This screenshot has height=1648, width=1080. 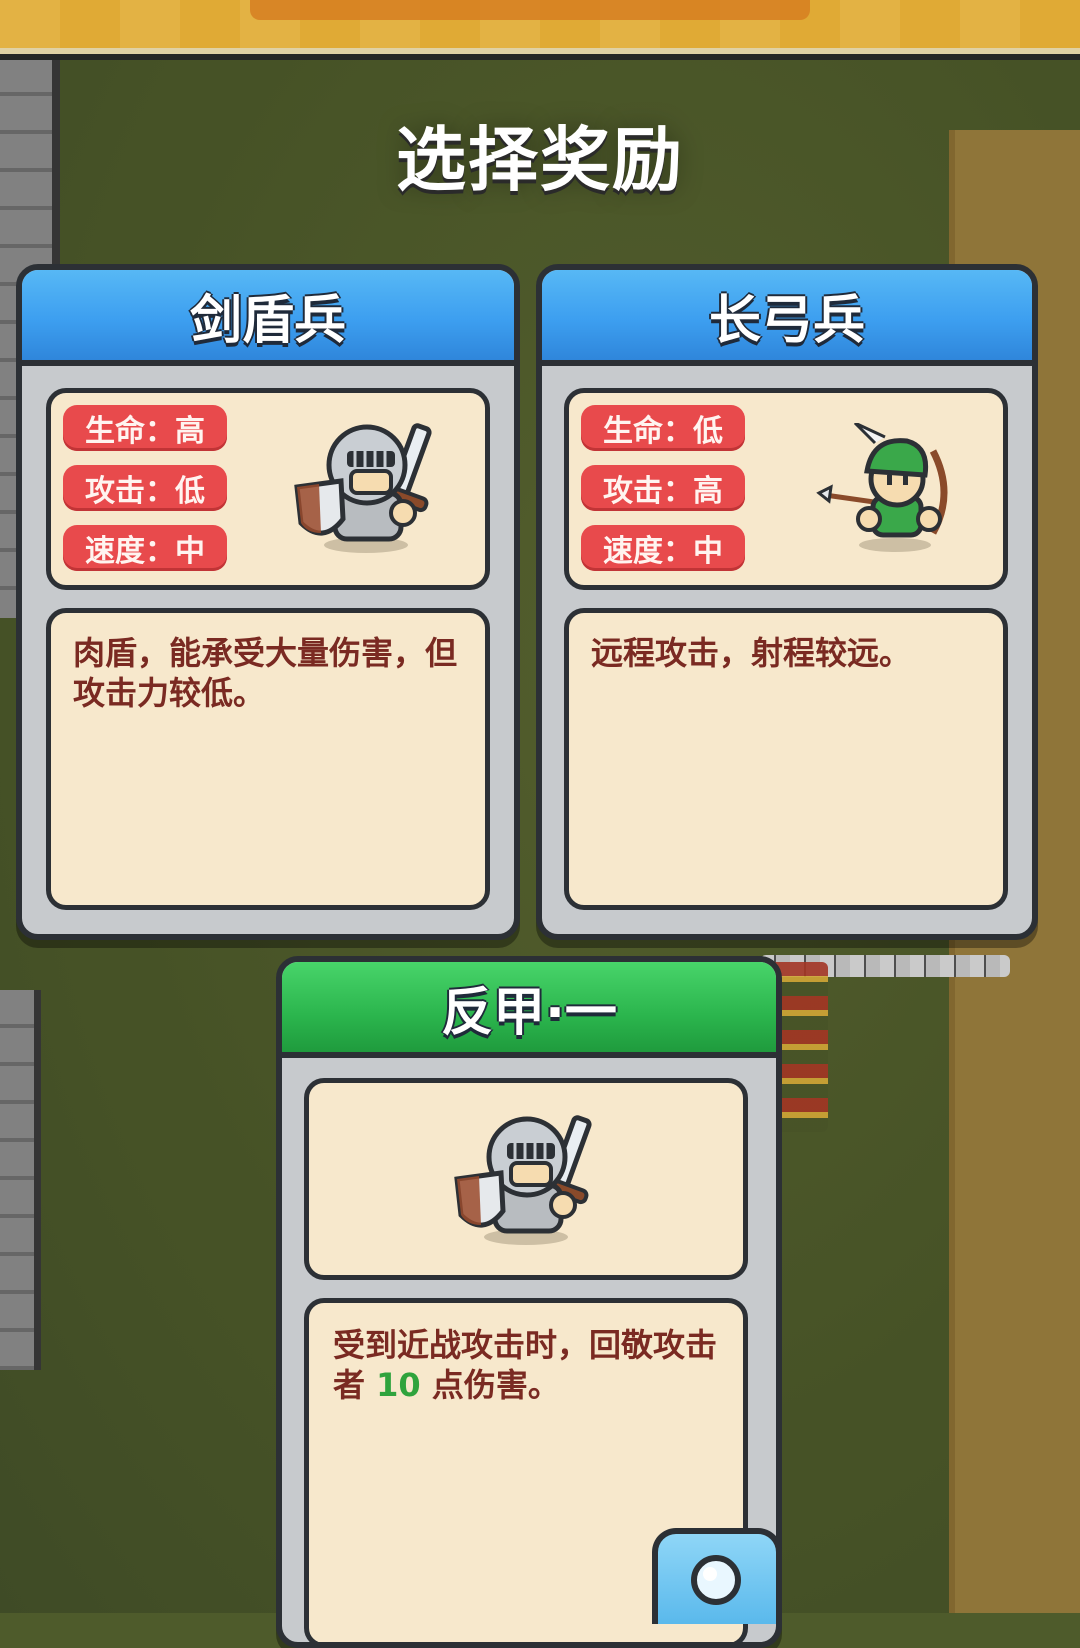 What do you see at coordinates (663, 428) in the screenshot?
I see `stat-badge-health: 生命：低` at bounding box center [663, 428].